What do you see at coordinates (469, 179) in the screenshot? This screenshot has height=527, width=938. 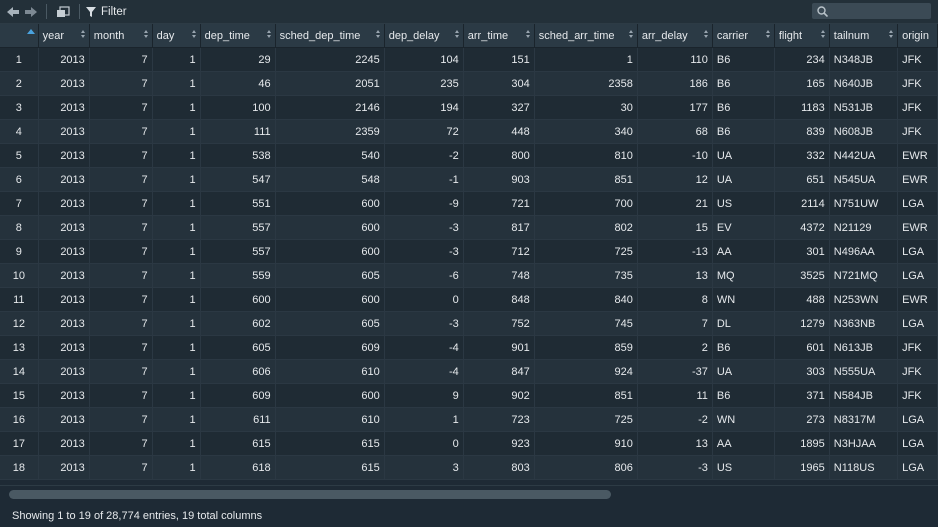 I see `table-row: 6 2013 7 1 547 548 -1 903 851 12 UA 651 N545UA EWR` at bounding box center [469, 179].